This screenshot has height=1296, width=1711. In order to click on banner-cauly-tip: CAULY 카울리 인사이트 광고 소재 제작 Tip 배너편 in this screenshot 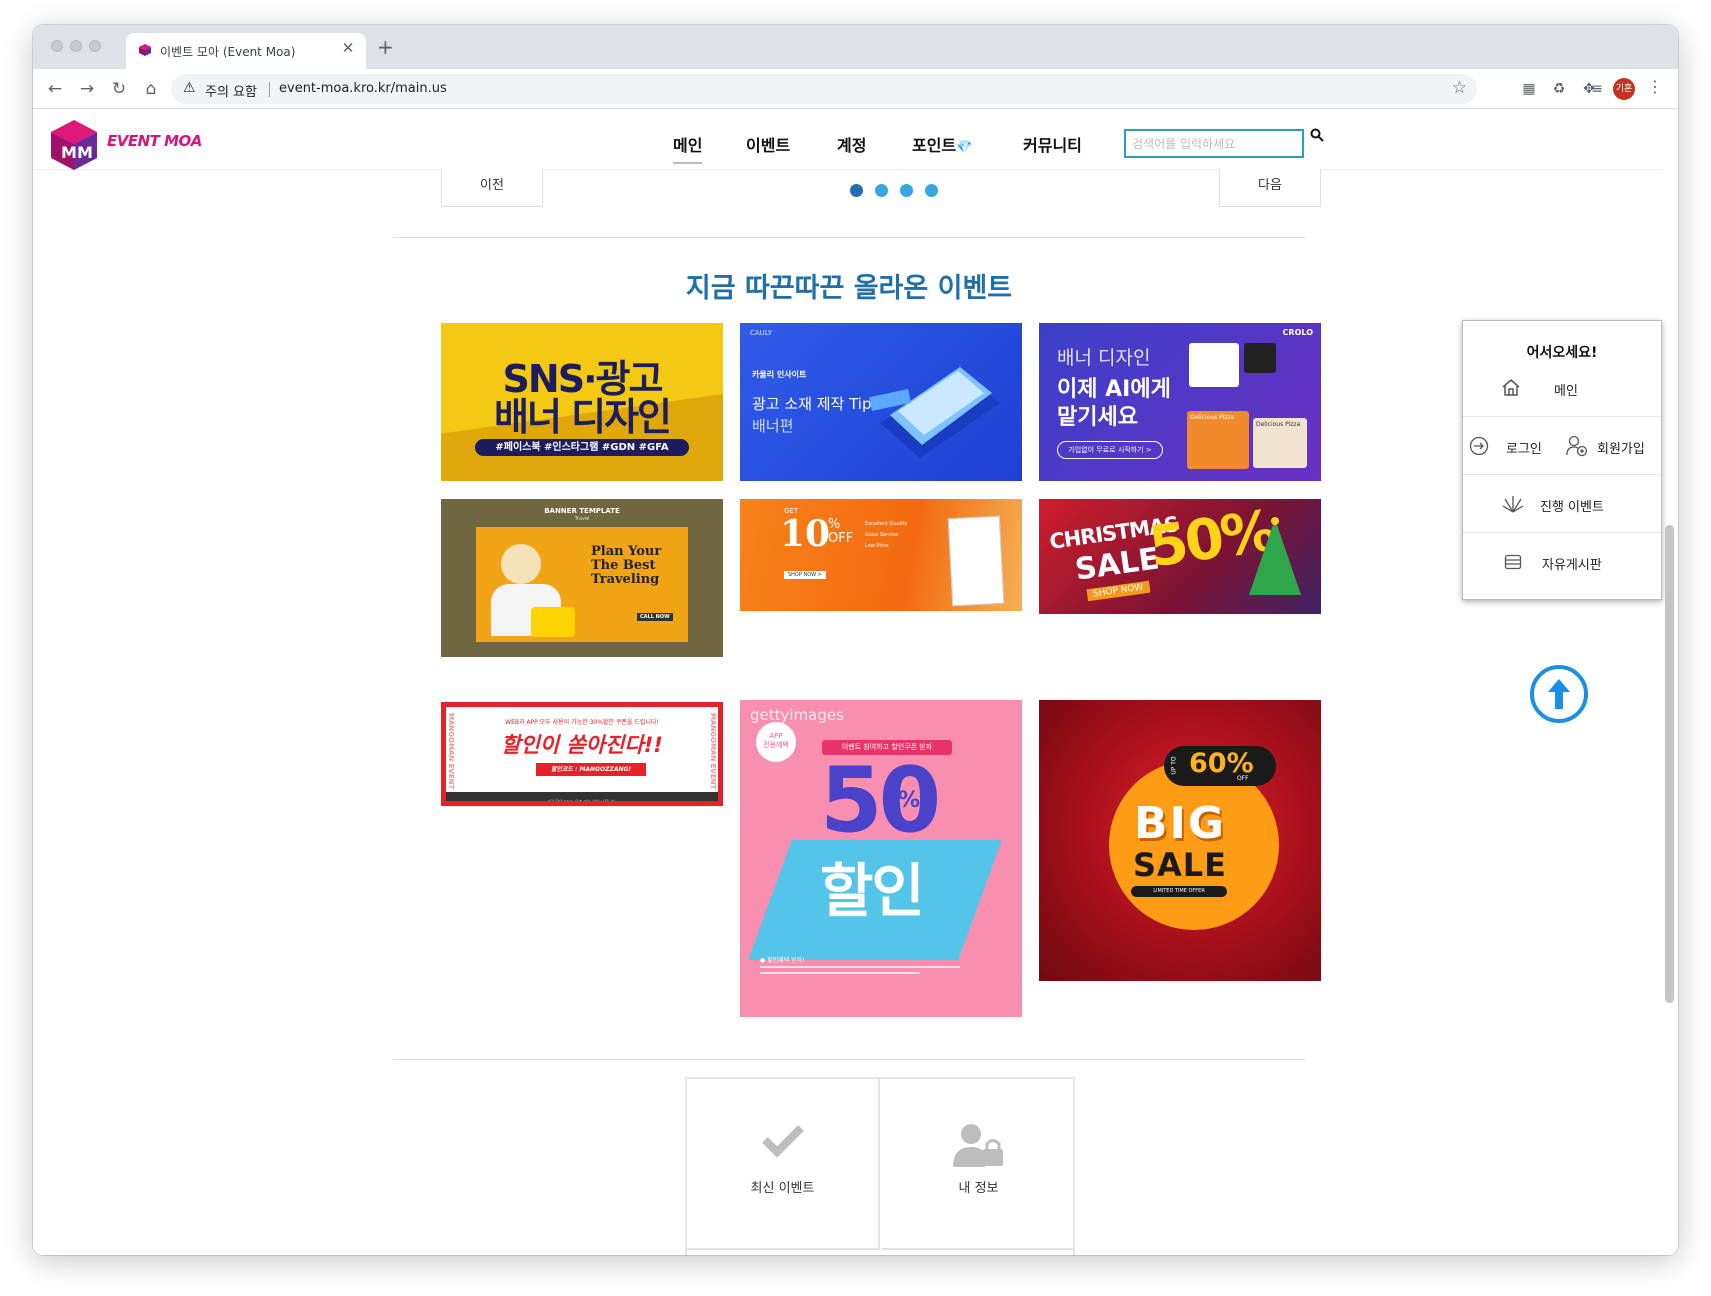, I will do `click(881, 402)`.